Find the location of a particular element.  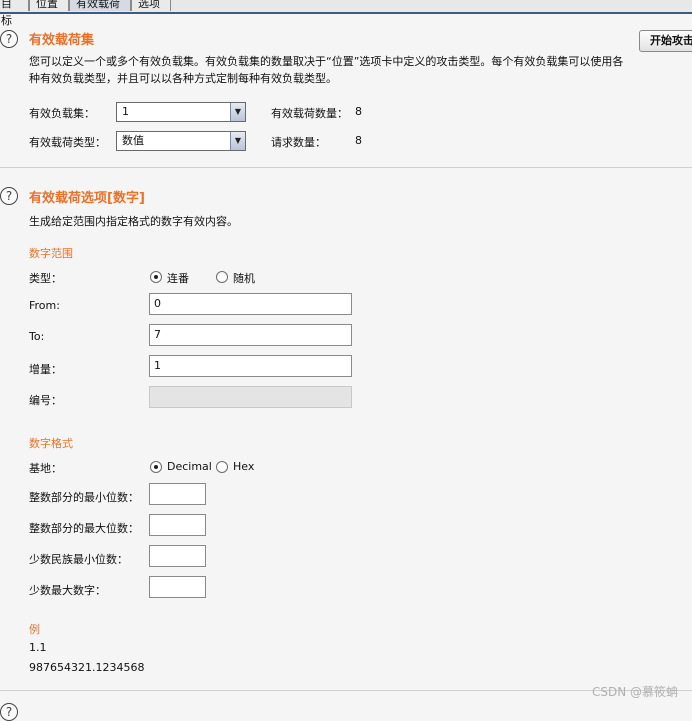

radio-hex is located at coordinates (222, 467).